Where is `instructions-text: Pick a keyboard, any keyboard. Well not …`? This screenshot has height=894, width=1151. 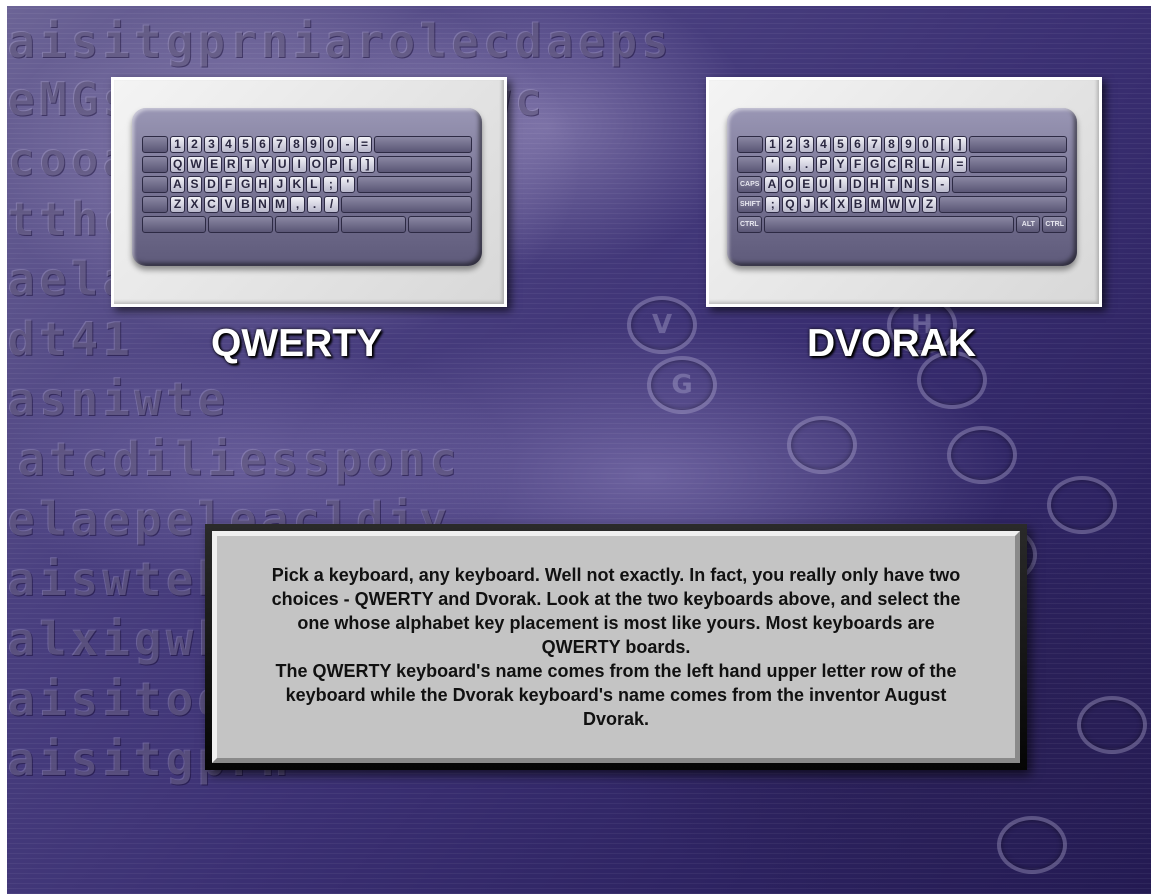 instructions-text: Pick a keyboard, any keyboard. Well not … is located at coordinates (616, 647).